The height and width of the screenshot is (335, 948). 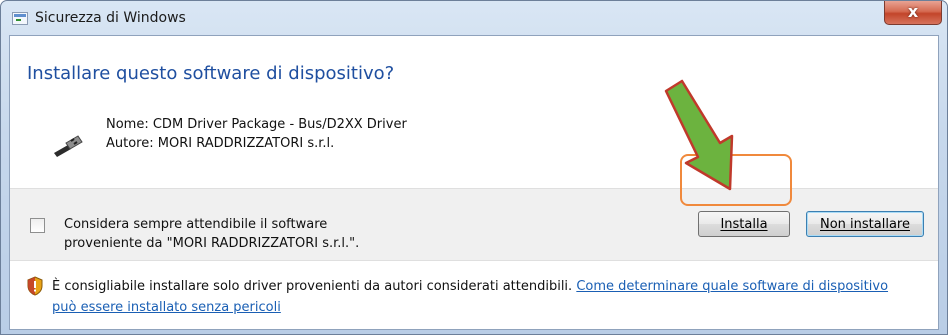 What do you see at coordinates (474, 18) in the screenshot?
I see `title-bar: Sicurezza di Windows x` at bounding box center [474, 18].